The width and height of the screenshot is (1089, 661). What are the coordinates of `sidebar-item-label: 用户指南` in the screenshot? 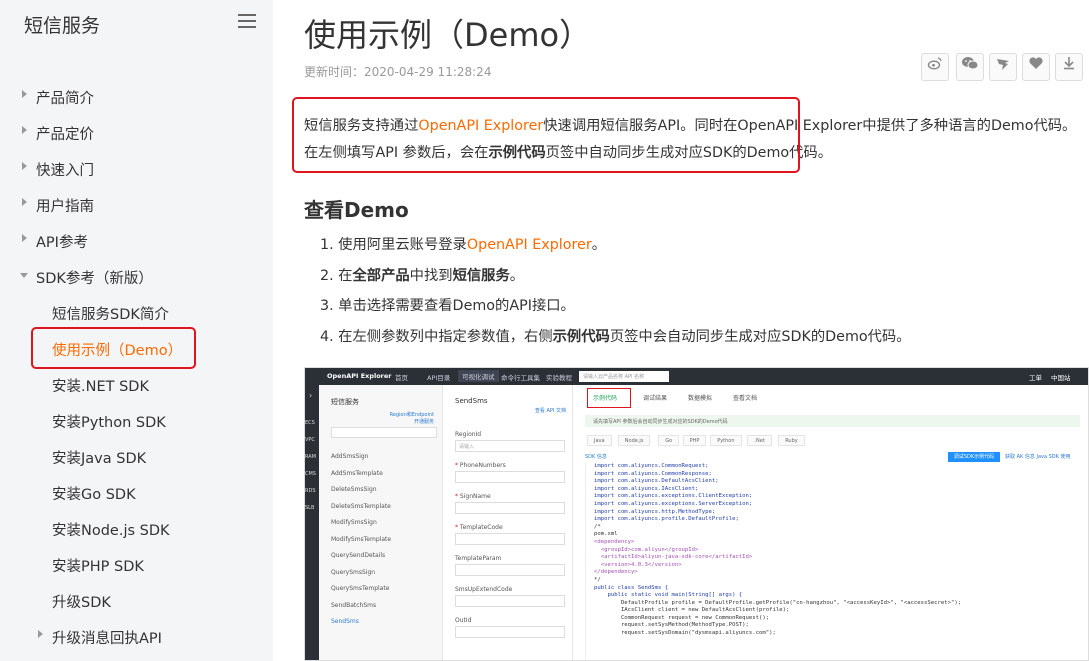 It's located at (65, 207).